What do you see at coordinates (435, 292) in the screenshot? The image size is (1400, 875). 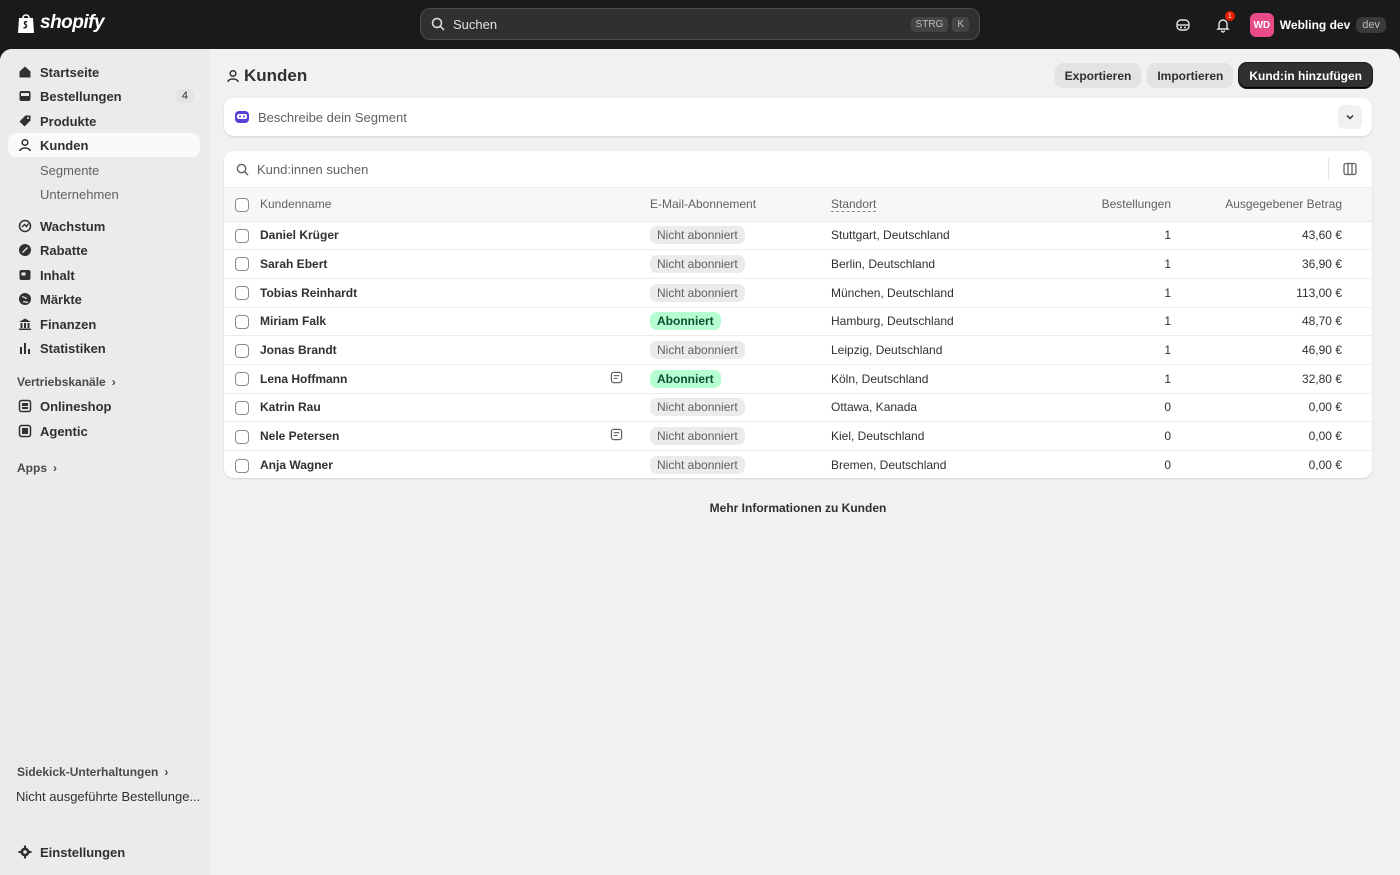 I see `customer-name: Tobias Reinhardt` at bounding box center [435, 292].